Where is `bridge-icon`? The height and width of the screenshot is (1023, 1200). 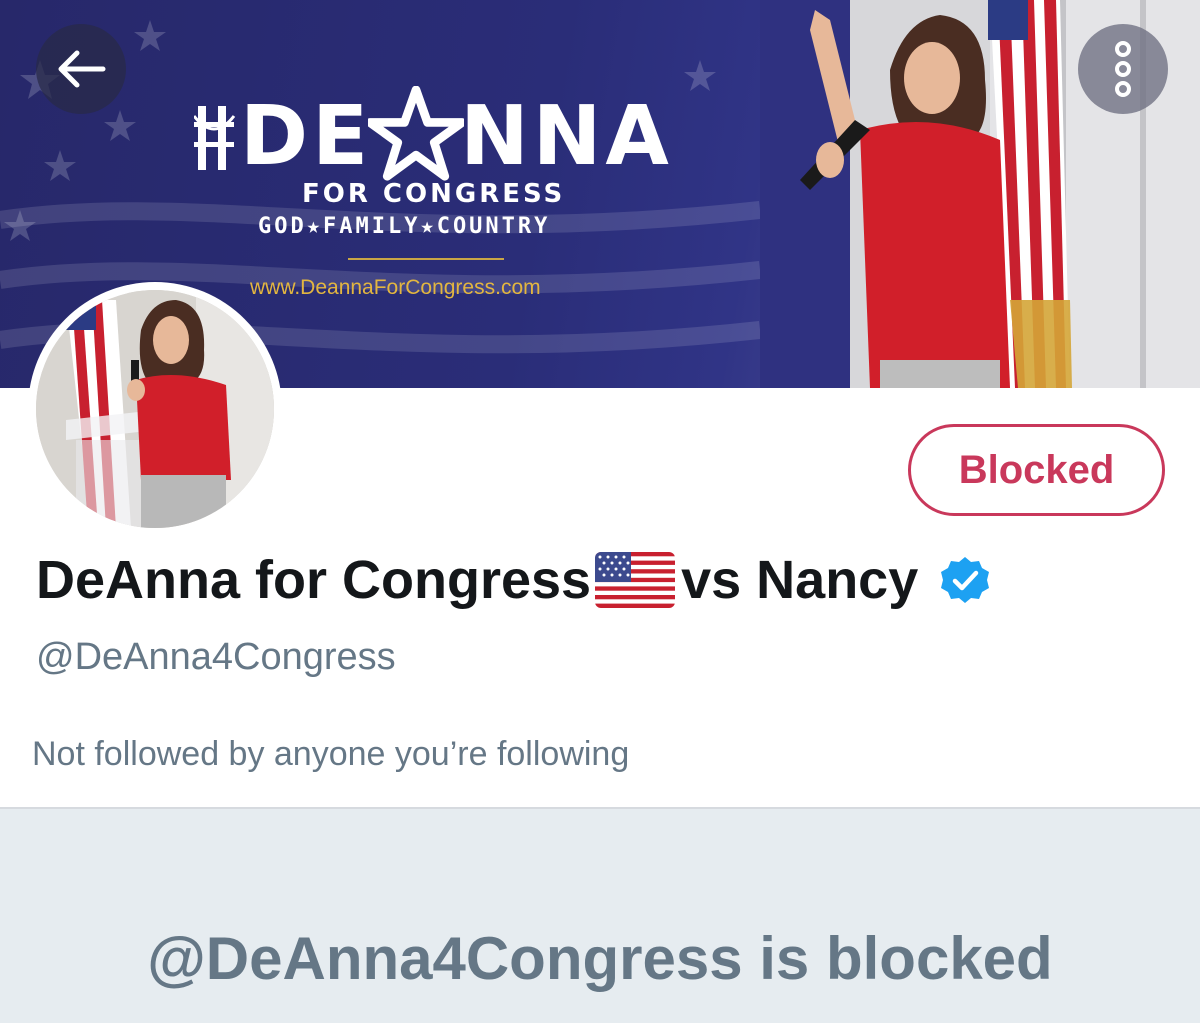
bridge-icon is located at coordinates (215, 138).